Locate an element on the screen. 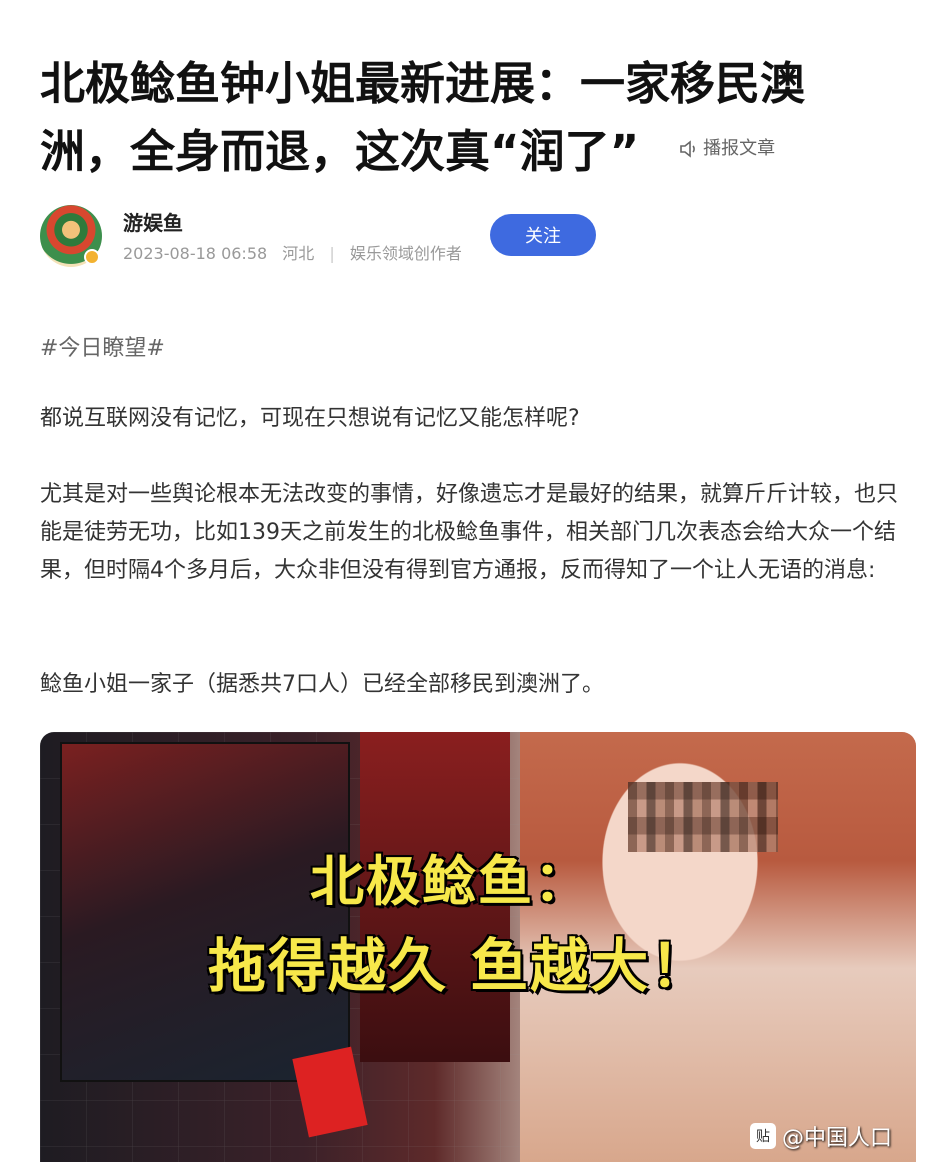 The width and height of the screenshot is (950, 1162). image-watermark: 贴 @中国人口 is located at coordinates (821, 1136).